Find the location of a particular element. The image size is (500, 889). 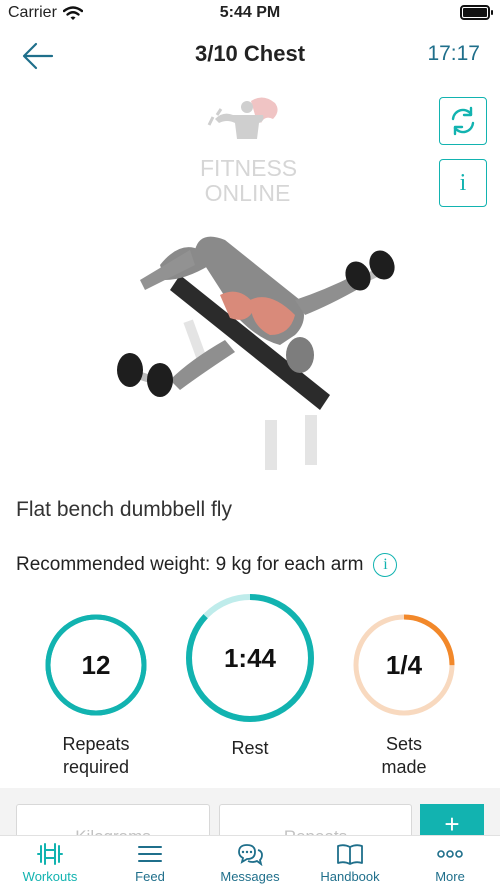

stat-label-line2: required is located at coordinates (96, 767).